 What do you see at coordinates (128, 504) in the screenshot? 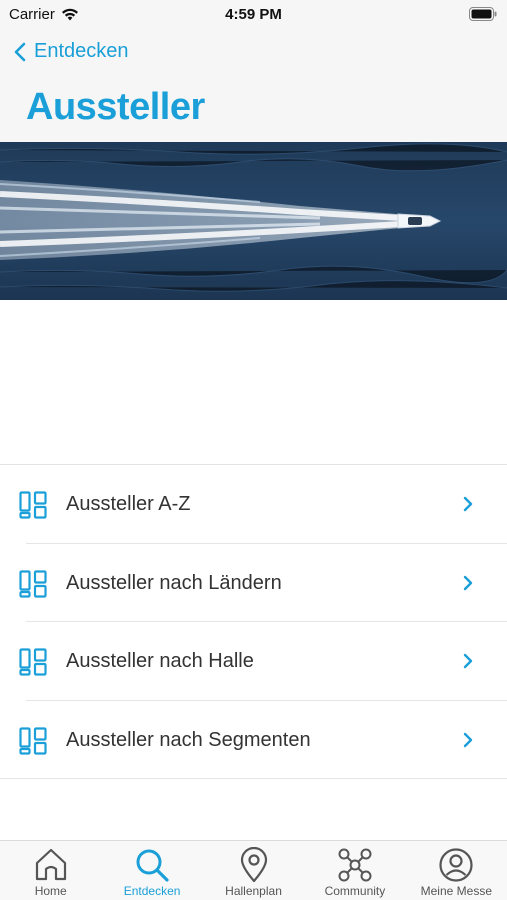
I see `menu-item-label: Aussteller A-Z` at bounding box center [128, 504].